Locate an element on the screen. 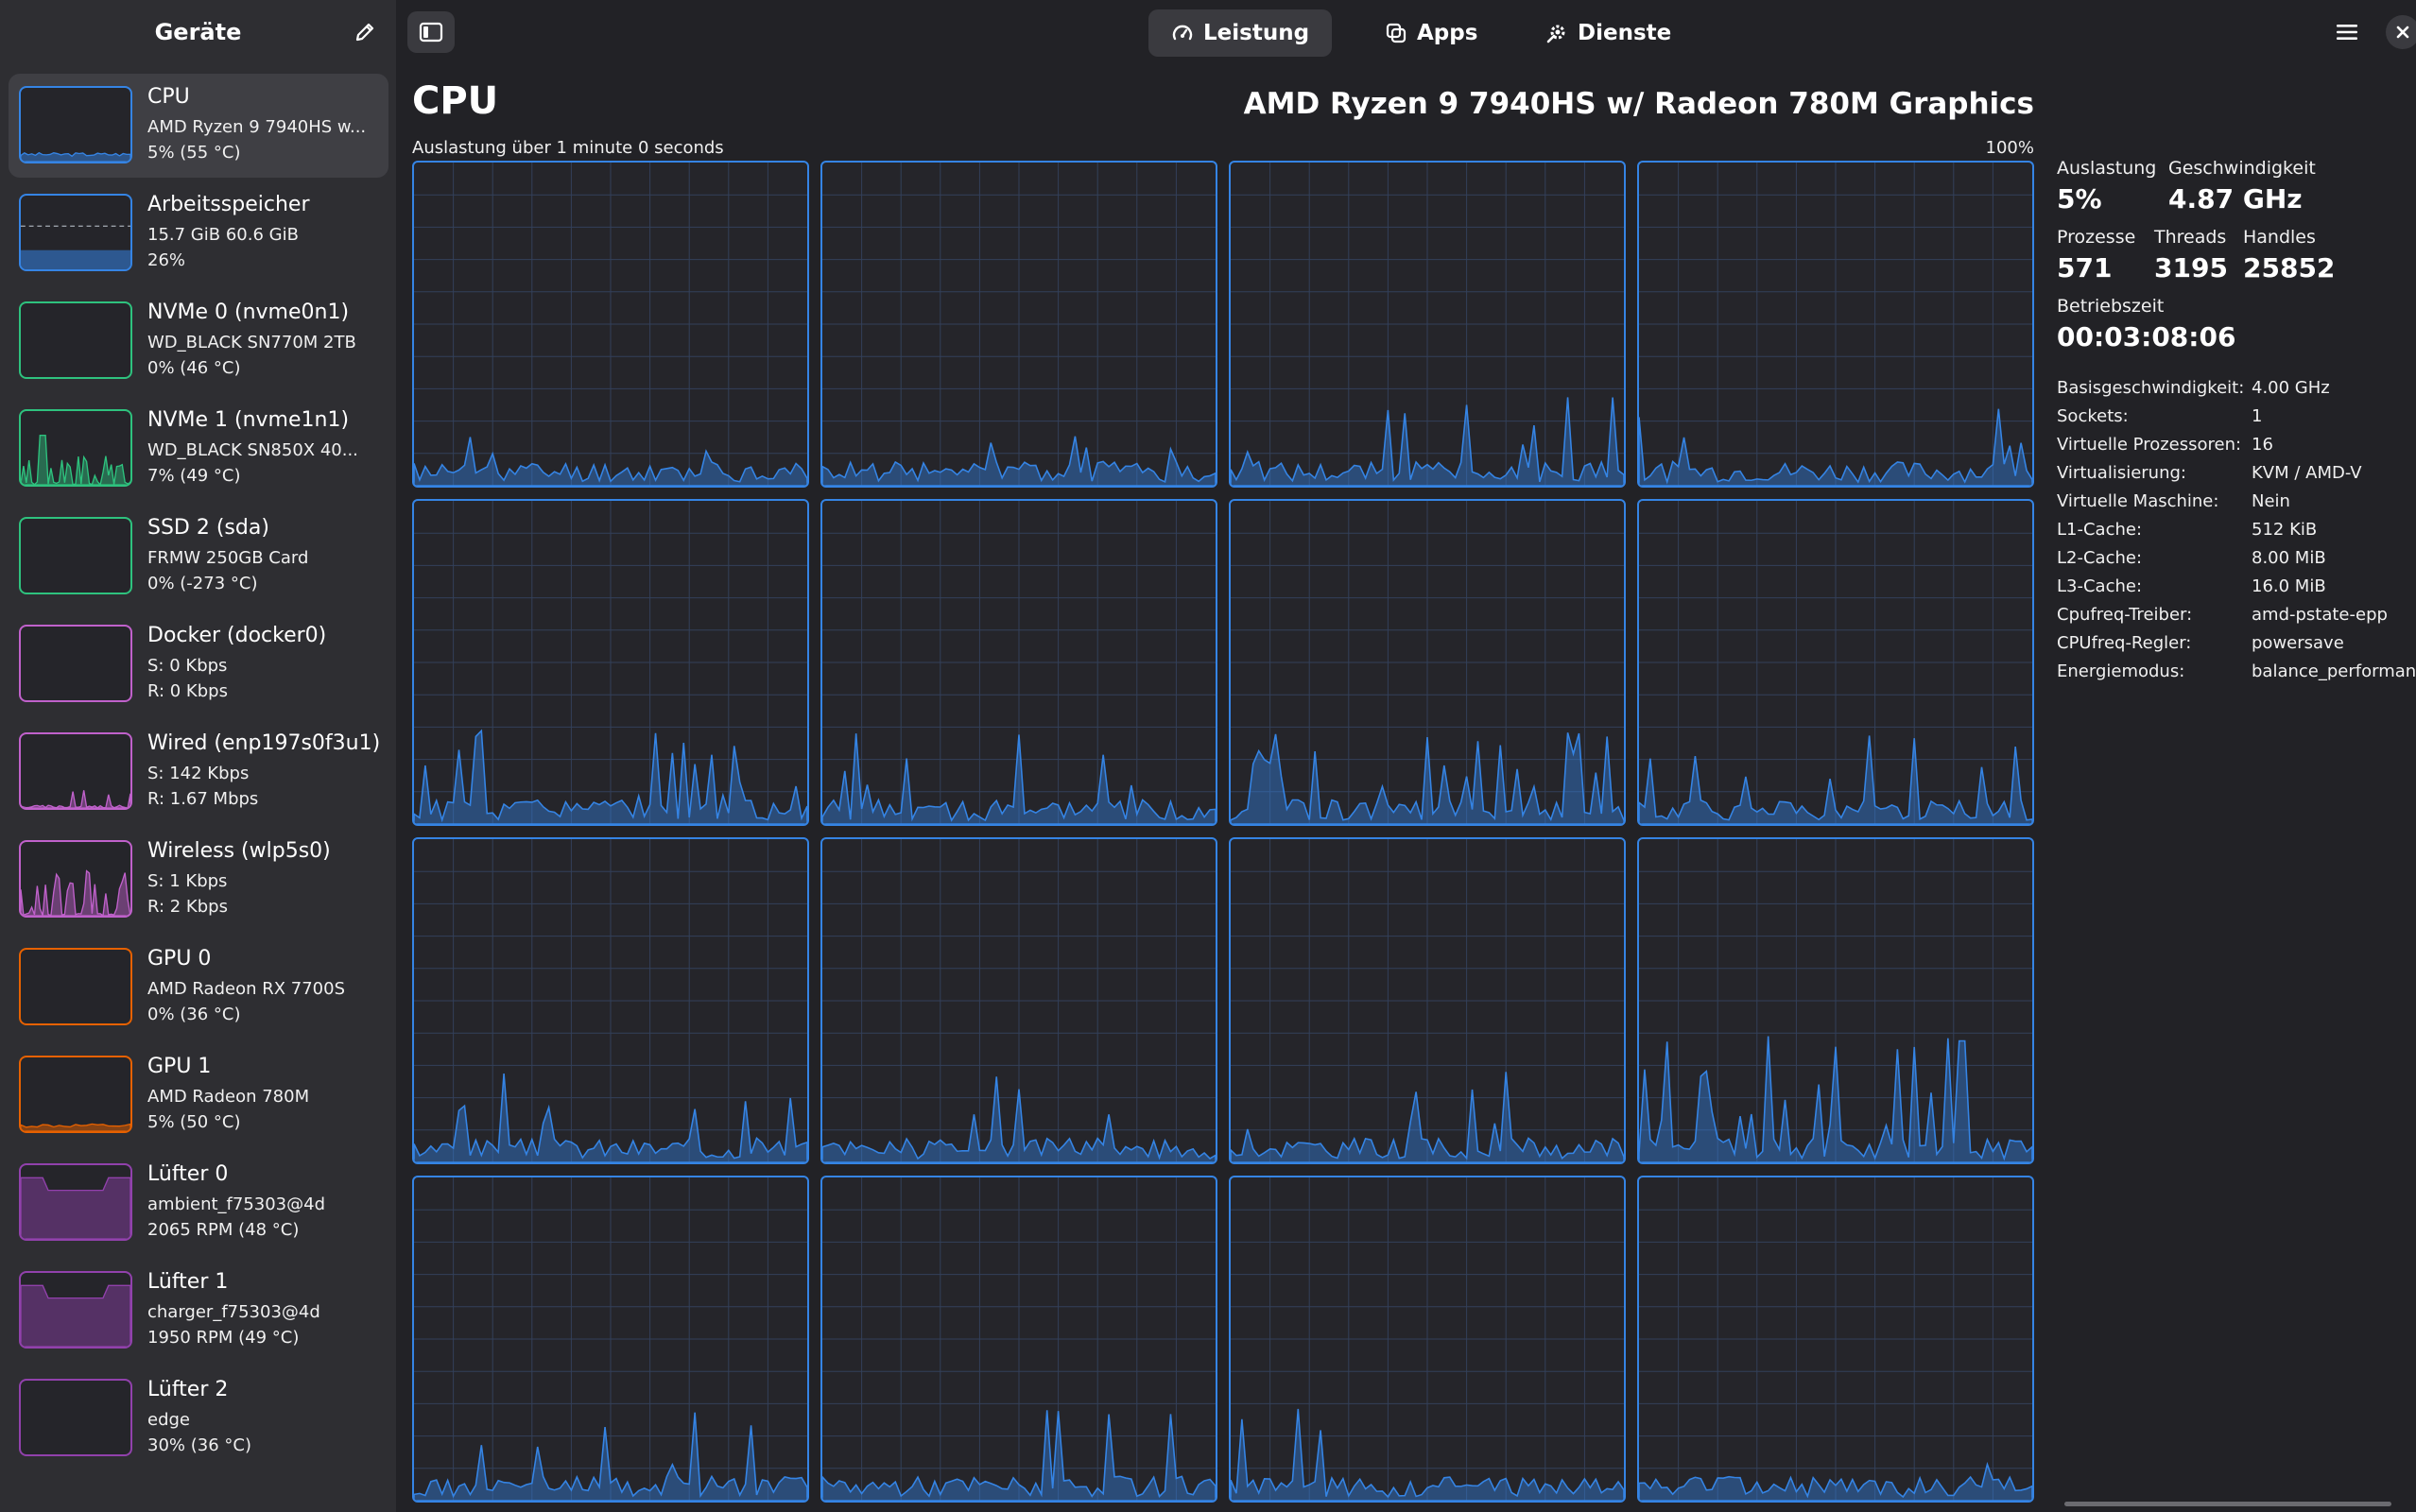 This screenshot has height=1512, width=2416. device-name: Wired (enp197s0f3u1) is located at coordinates (264, 743).